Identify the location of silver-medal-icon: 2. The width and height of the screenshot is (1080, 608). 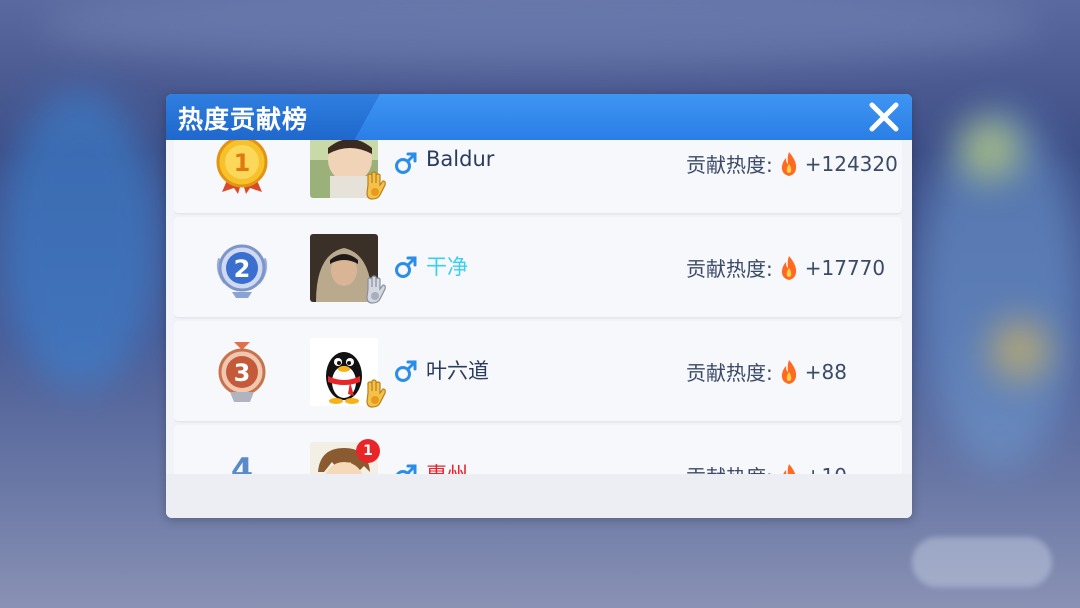
(242, 271).